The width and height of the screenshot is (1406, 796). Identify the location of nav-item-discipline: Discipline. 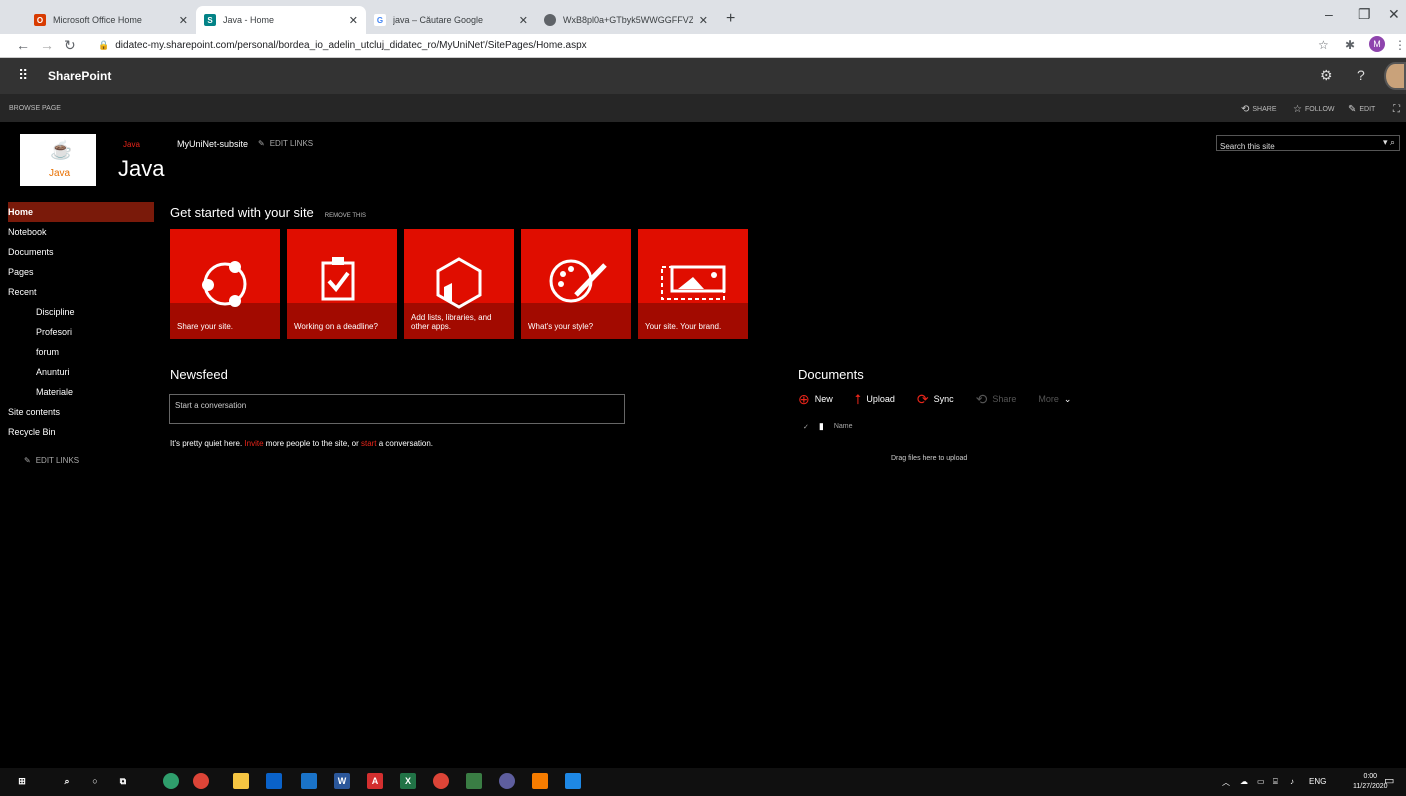
(81, 312).